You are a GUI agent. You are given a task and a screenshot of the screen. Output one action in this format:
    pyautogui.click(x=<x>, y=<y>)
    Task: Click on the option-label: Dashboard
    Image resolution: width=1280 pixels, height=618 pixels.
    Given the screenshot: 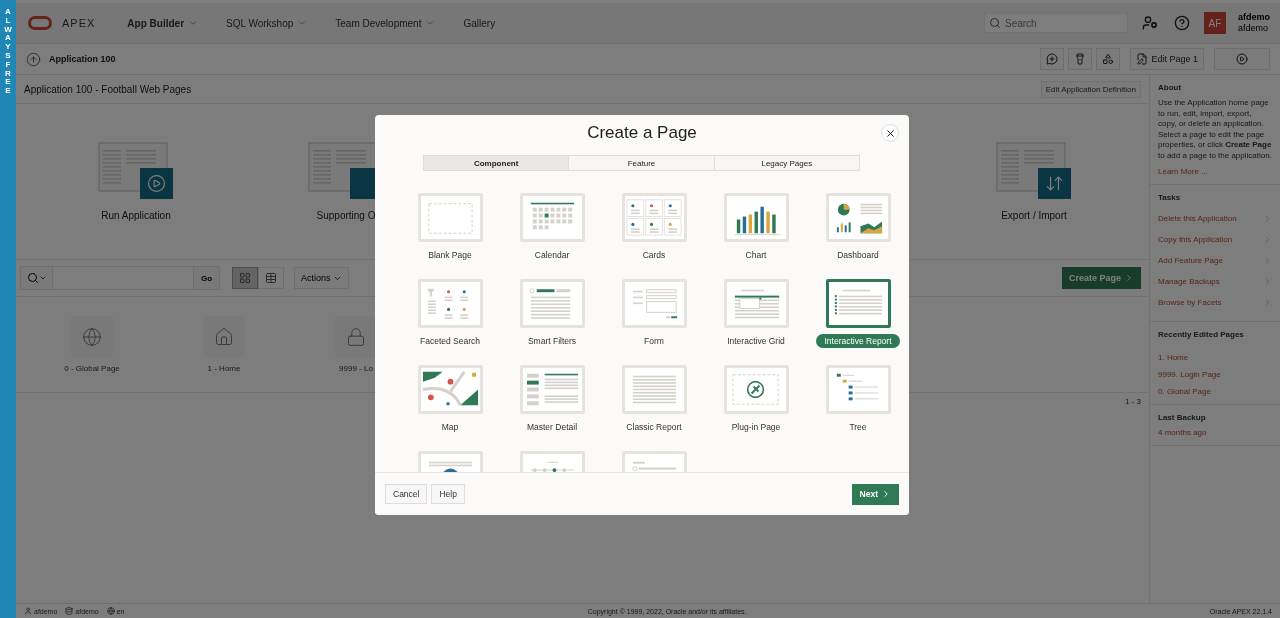 What is the action you would take?
    pyautogui.click(x=858, y=255)
    